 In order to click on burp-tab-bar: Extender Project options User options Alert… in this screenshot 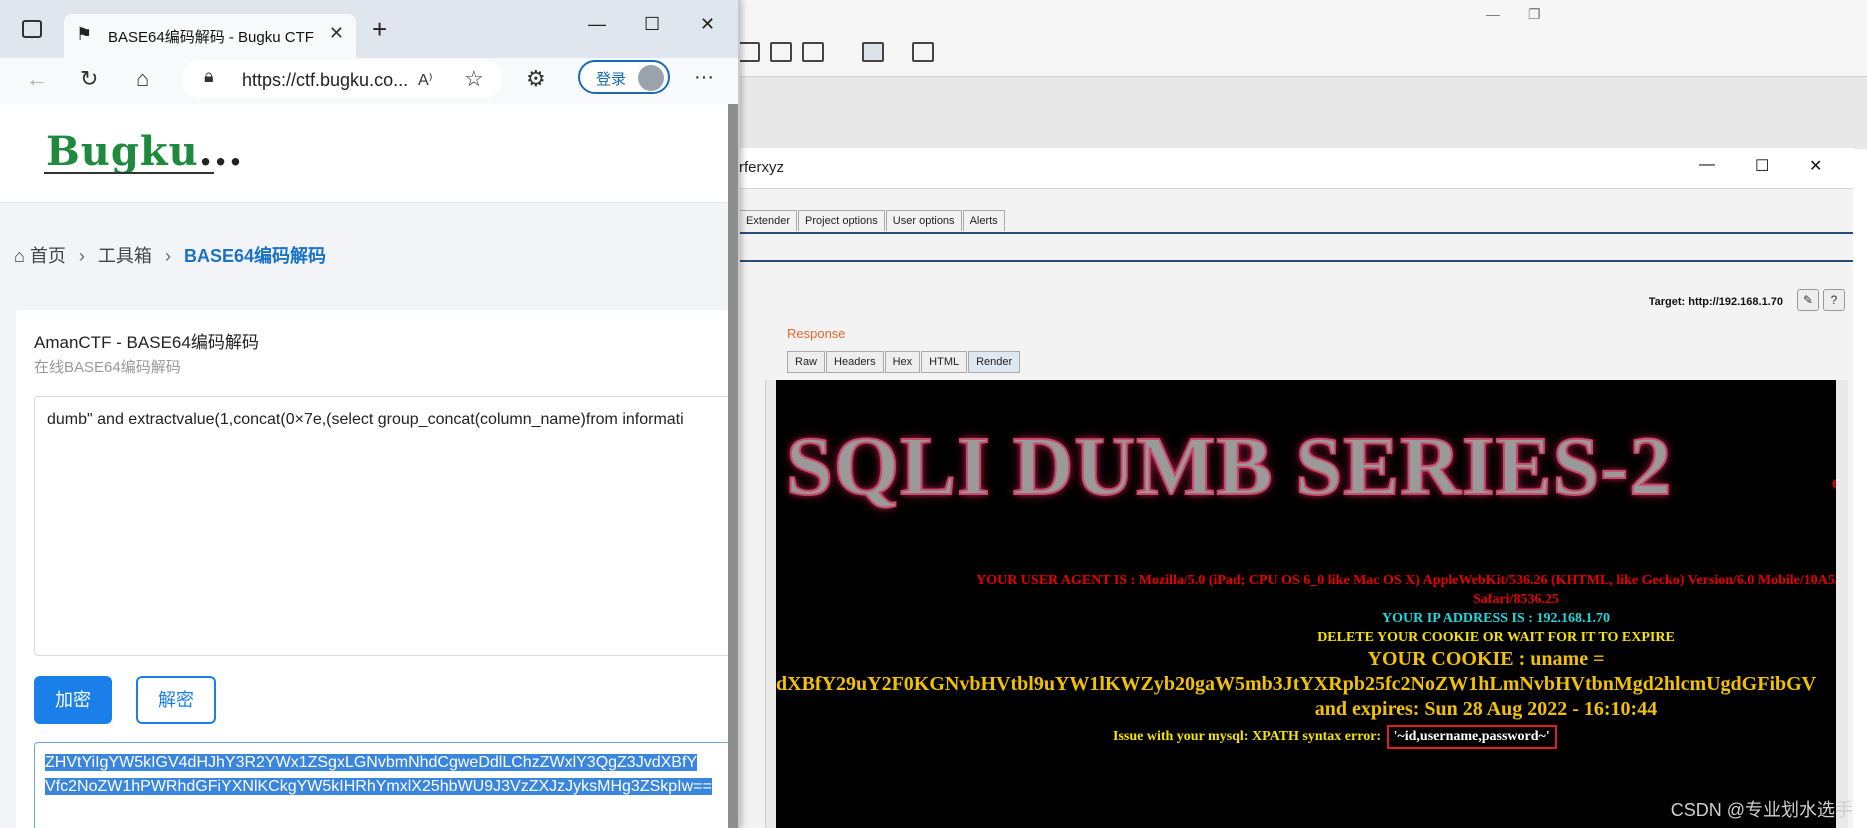, I will do `click(872, 221)`.